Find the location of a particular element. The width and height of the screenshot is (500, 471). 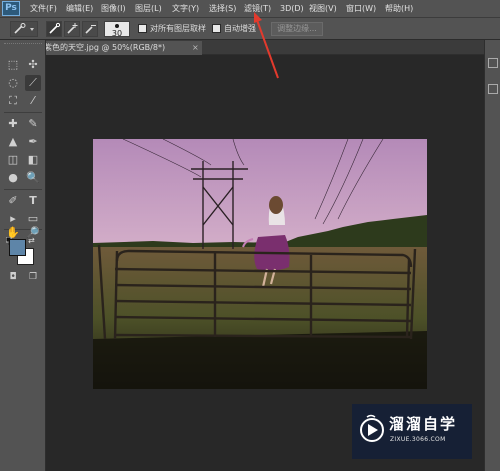

brush-new-icon is located at coordinates (55, 28).